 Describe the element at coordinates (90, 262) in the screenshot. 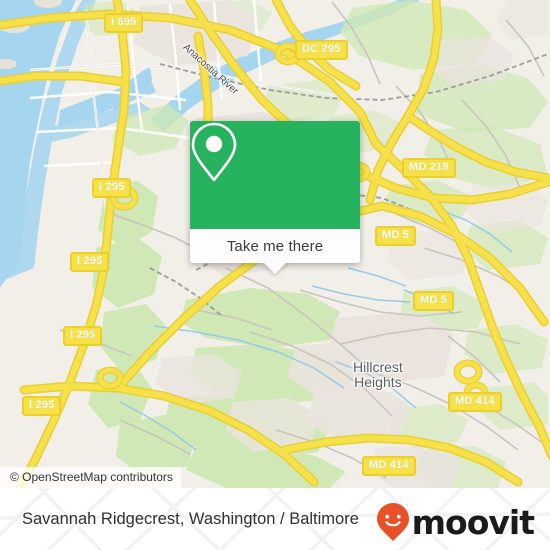

I see `road-shield-i295-2: I 295` at that location.